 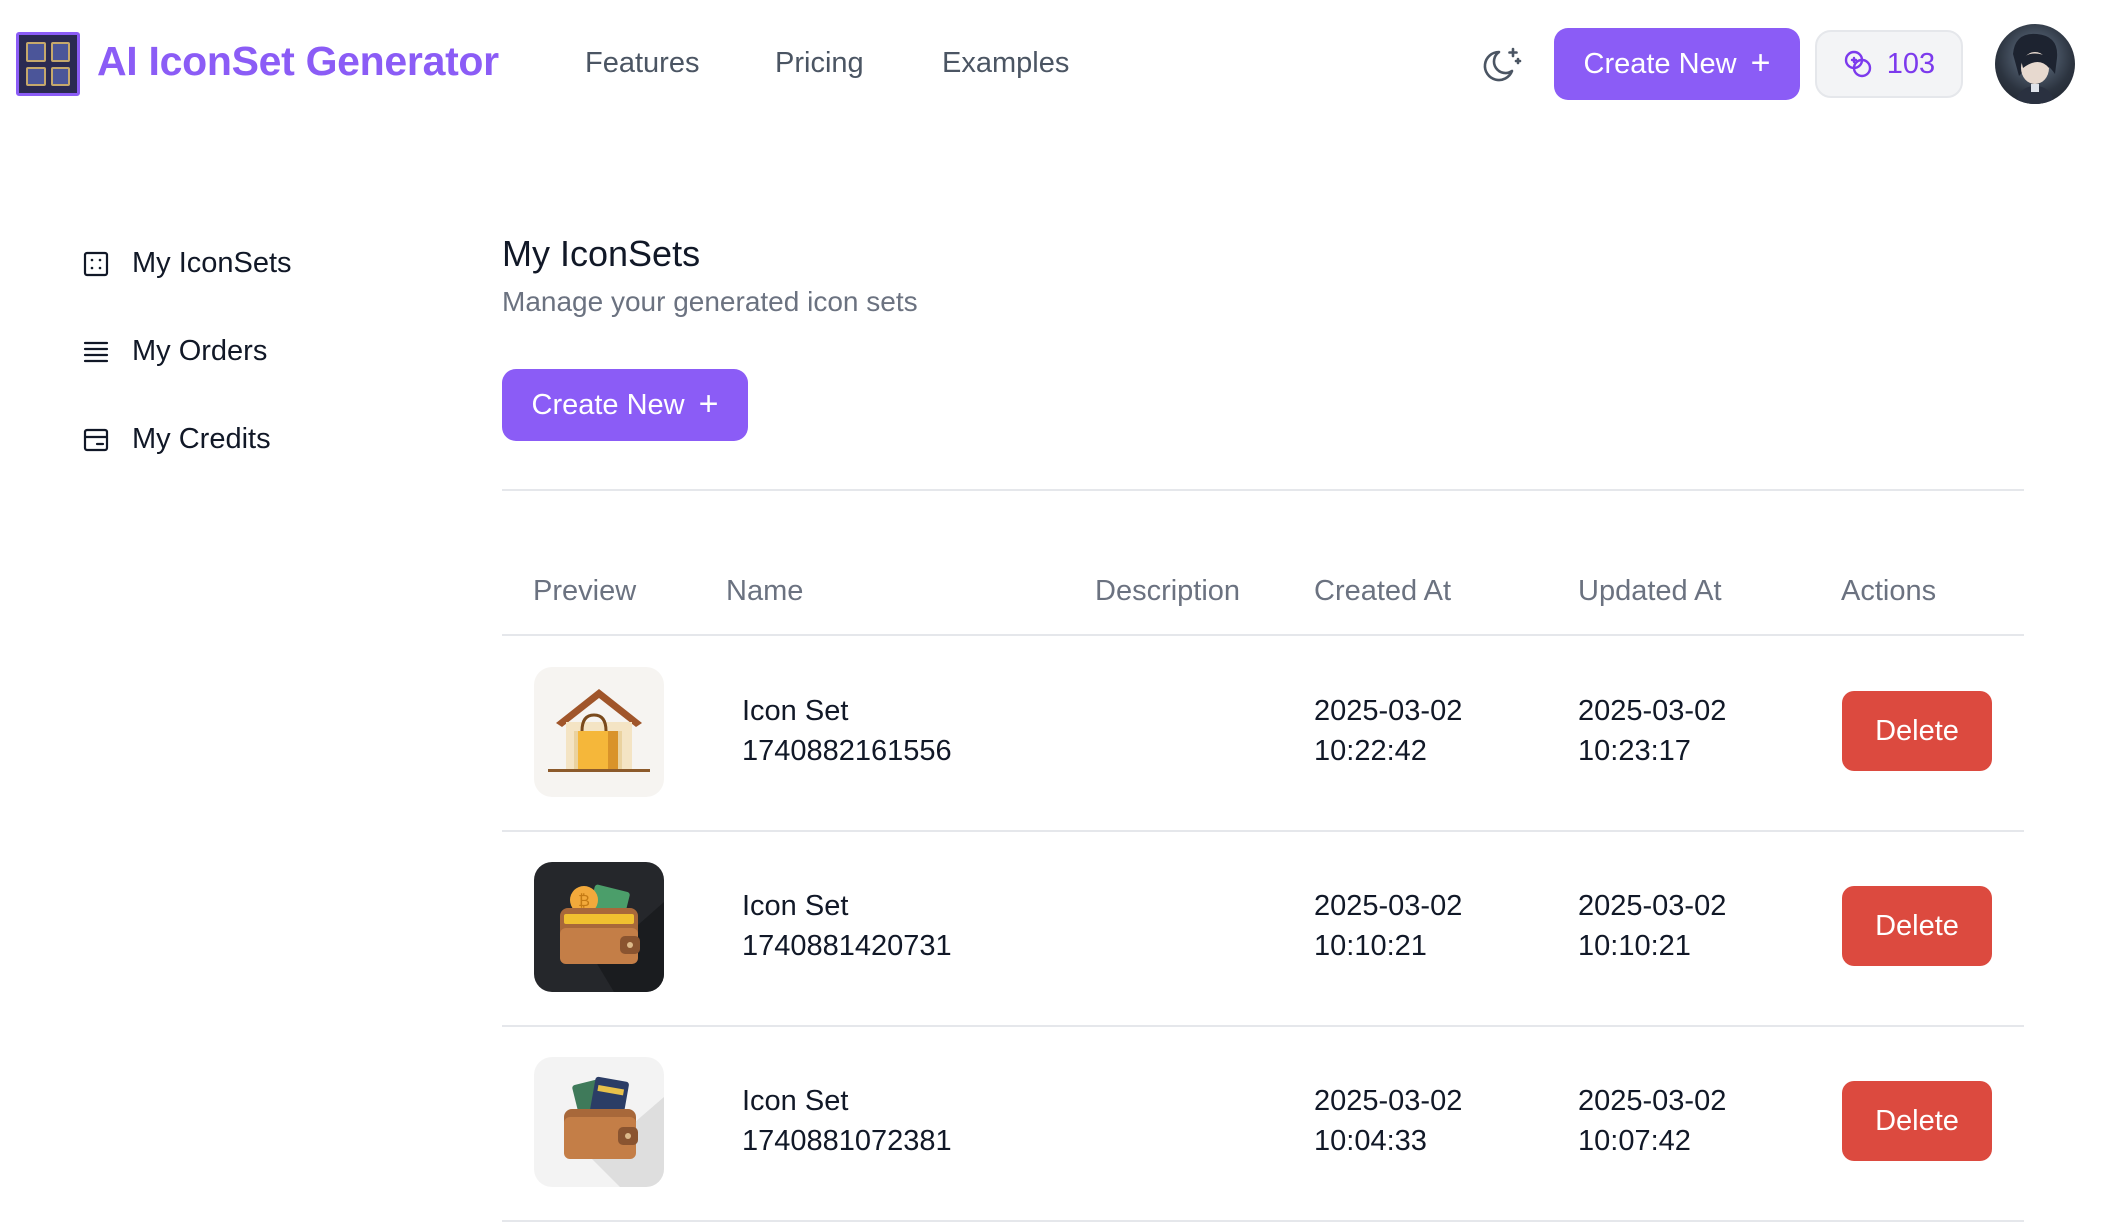 What do you see at coordinates (599, 732) in the screenshot?
I see `store-shopping-bag-icon` at bounding box center [599, 732].